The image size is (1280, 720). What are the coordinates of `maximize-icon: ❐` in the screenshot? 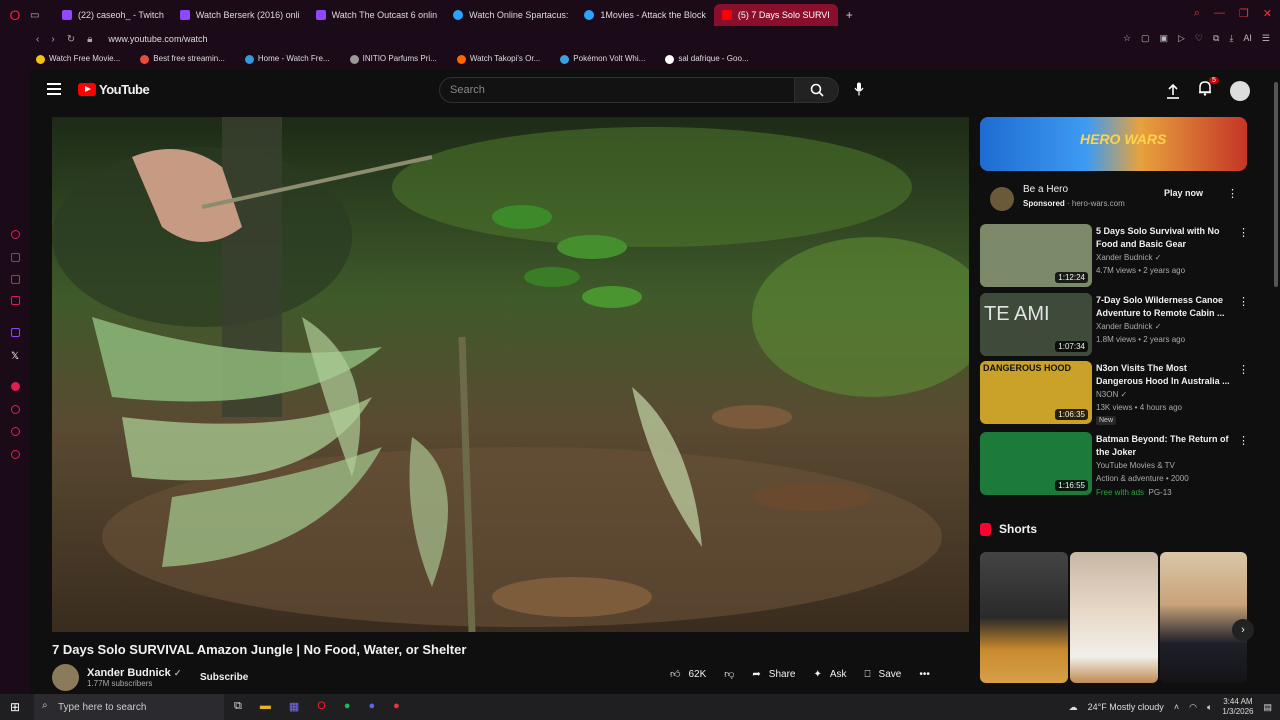 It's located at (1244, 13).